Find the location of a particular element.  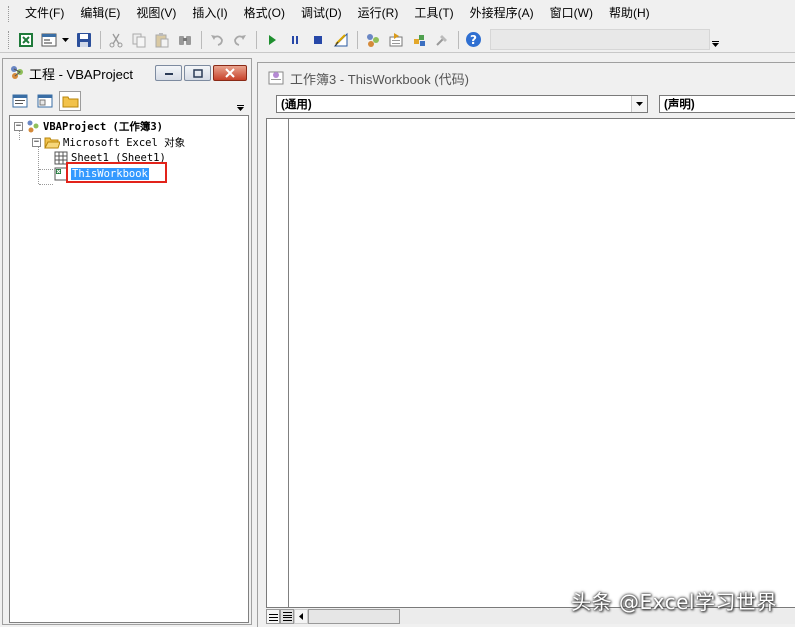

cut-icon is located at coordinates (115, 39).